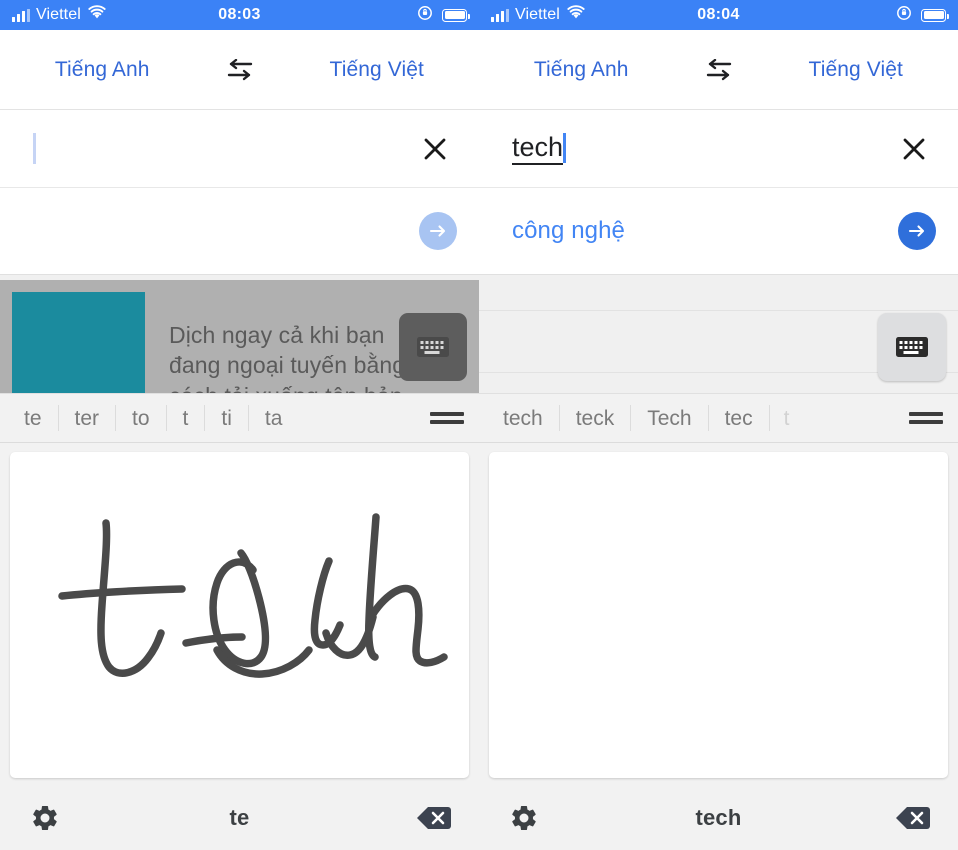  What do you see at coordinates (670, 418) in the screenshot?
I see `suggestion-item: Tech` at bounding box center [670, 418].